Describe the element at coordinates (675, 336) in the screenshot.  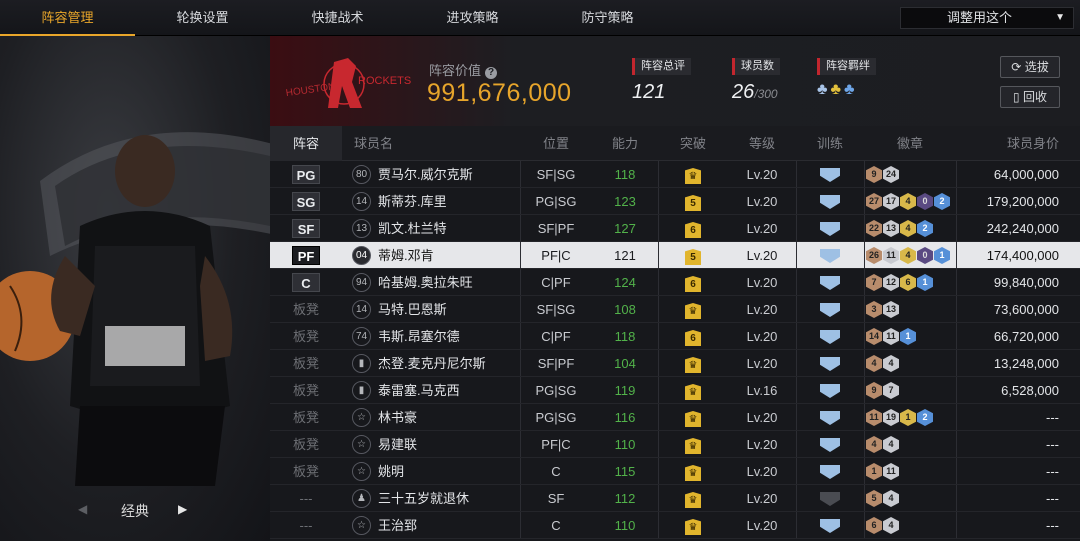
I see `table-row: 板凳 74 韦斯.昂塞尔德 C|PF 118 6 Lv.20 14 11 1 66,720,000` at that location.